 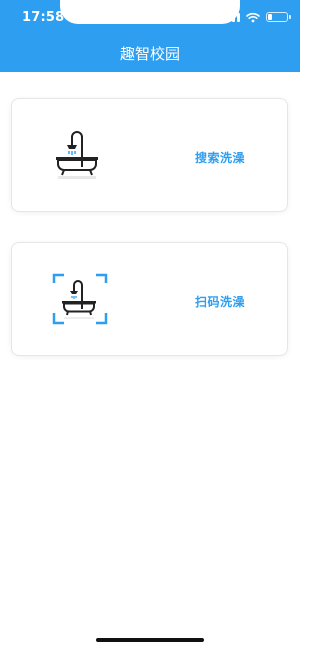 I want to click on battery-icon, so click(x=278, y=17).